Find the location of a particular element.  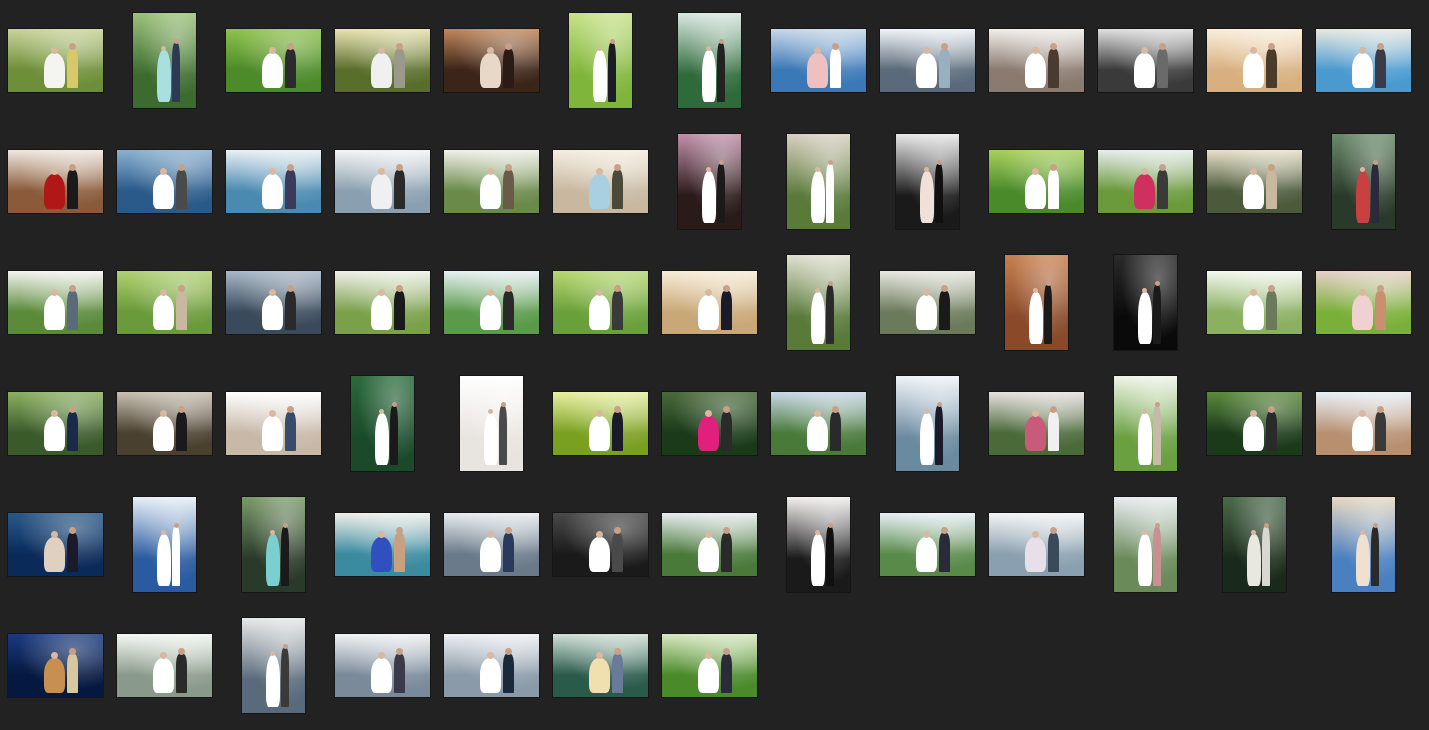

photo-studio is located at coordinates (1145, 60).